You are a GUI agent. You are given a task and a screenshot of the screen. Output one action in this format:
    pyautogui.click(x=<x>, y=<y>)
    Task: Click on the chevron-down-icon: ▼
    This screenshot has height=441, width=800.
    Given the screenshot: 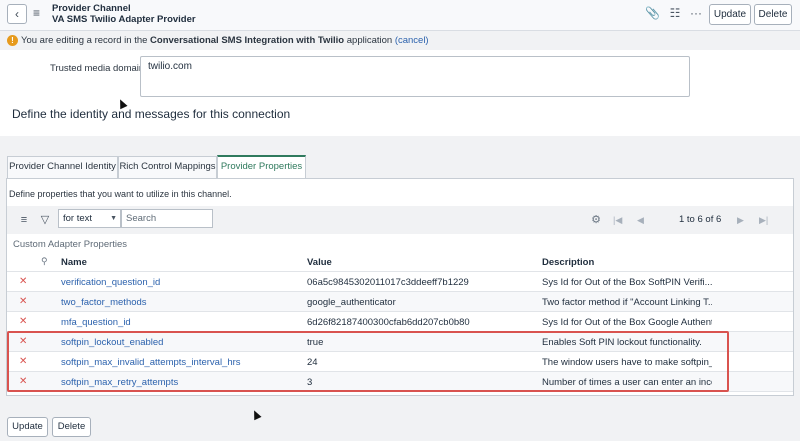 What is the action you would take?
    pyautogui.click(x=113, y=218)
    